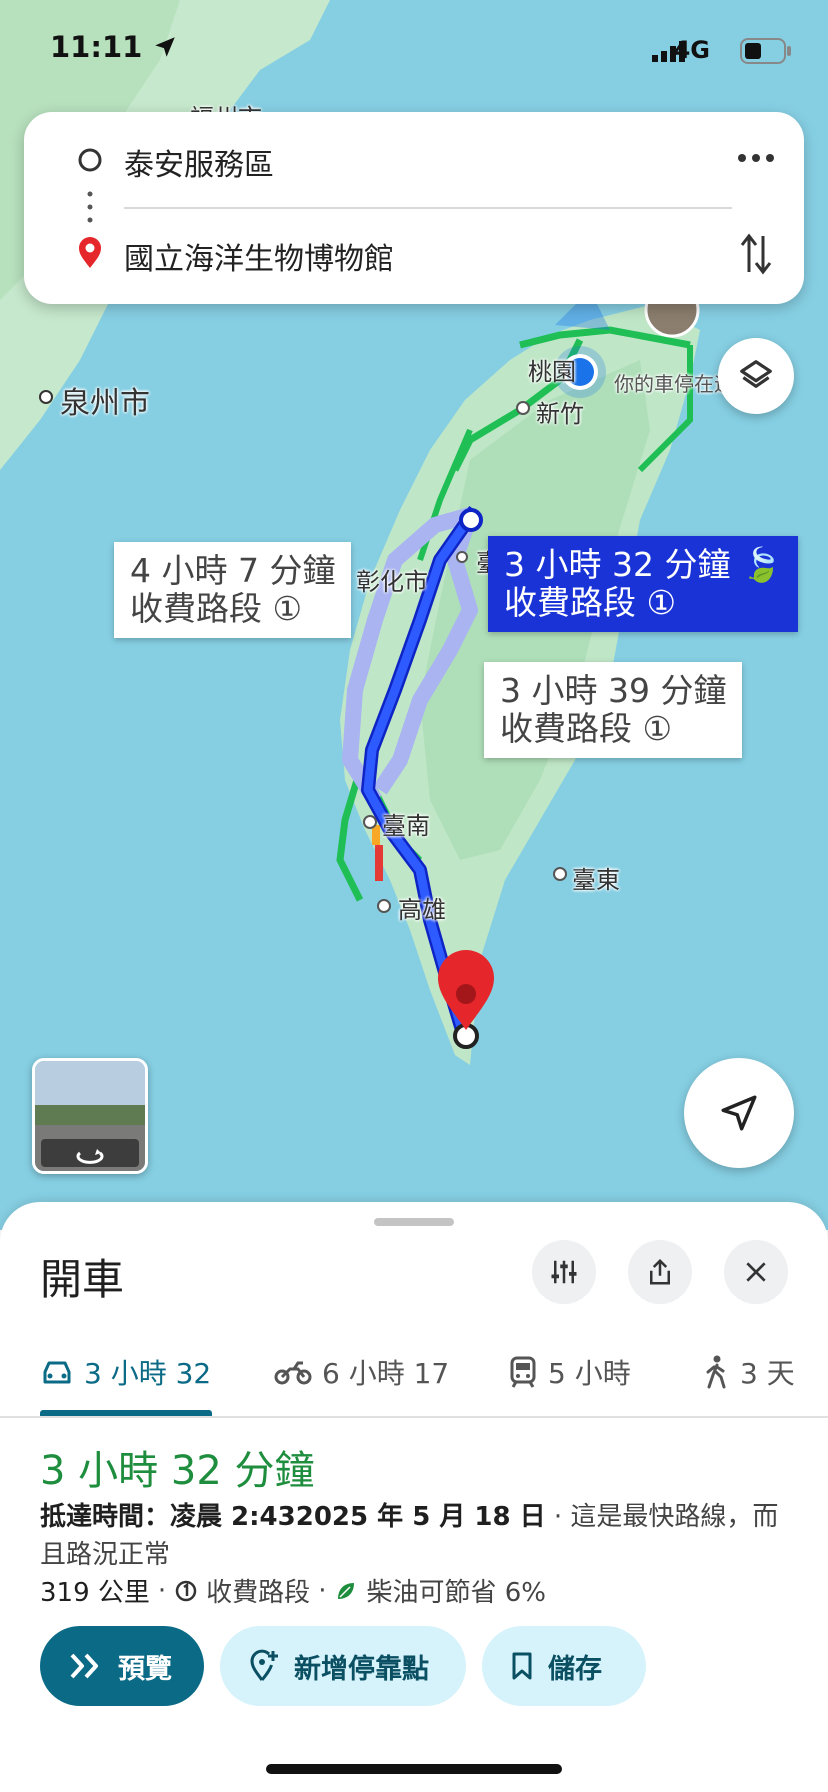 Image resolution: width=828 pixels, height=1792 pixels. Describe the element at coordinates (552, 372) in the screenshot. I see `map-label-taoyuan: 桃園` at that location.